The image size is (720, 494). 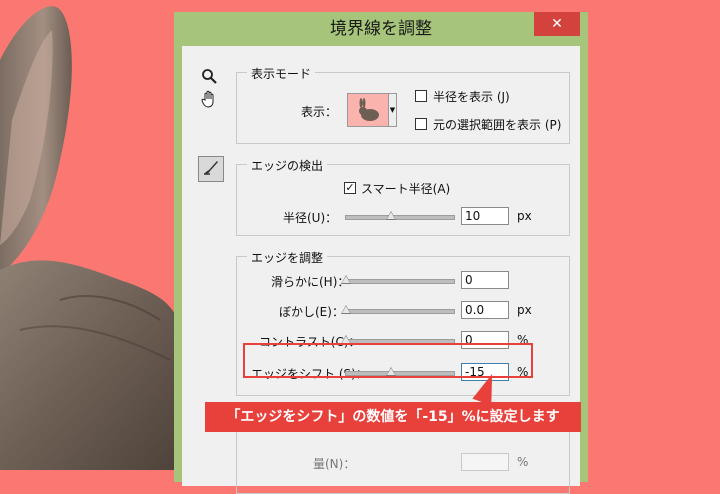 I want to click on amount-input, so click(x=485, y=462).